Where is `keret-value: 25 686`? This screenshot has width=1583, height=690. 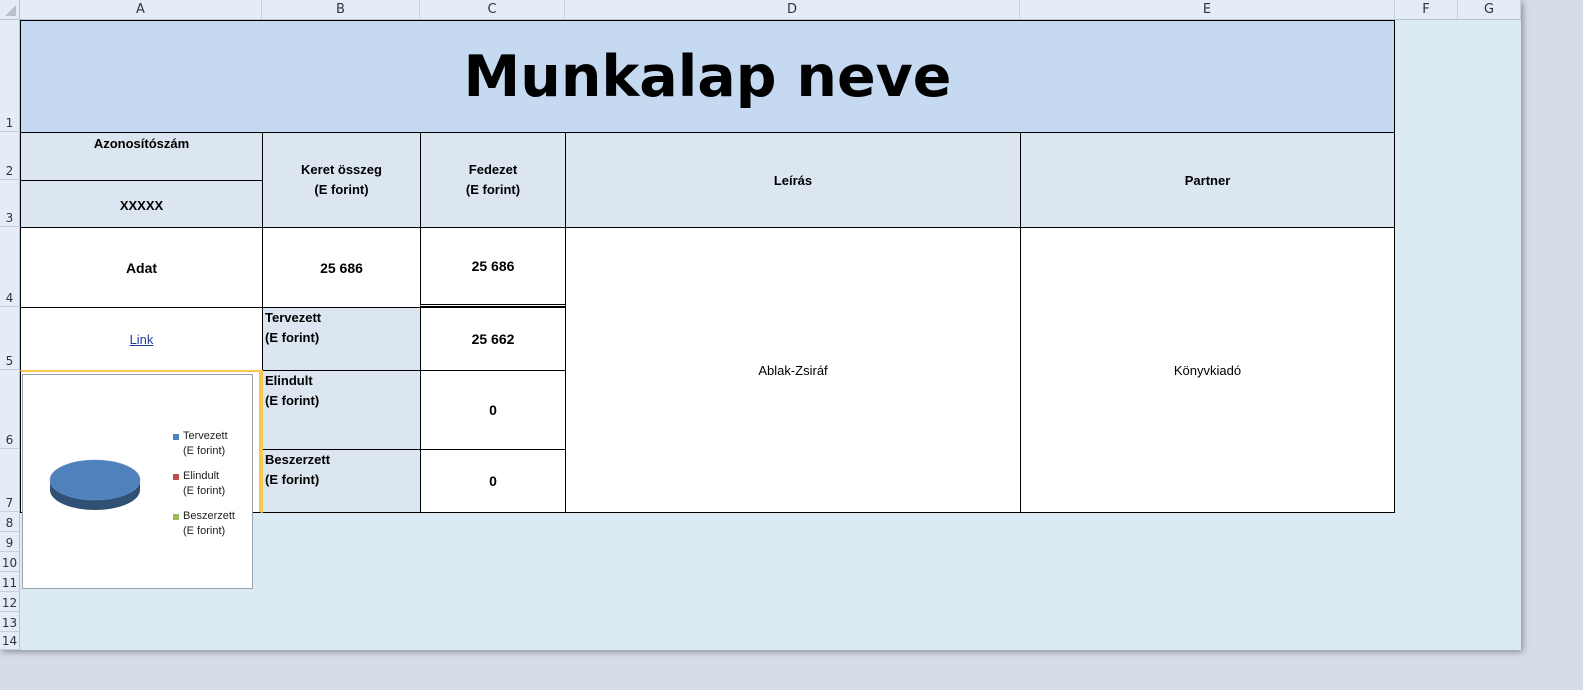
keret-value: 25 686 is located at coordinates (341, 267).